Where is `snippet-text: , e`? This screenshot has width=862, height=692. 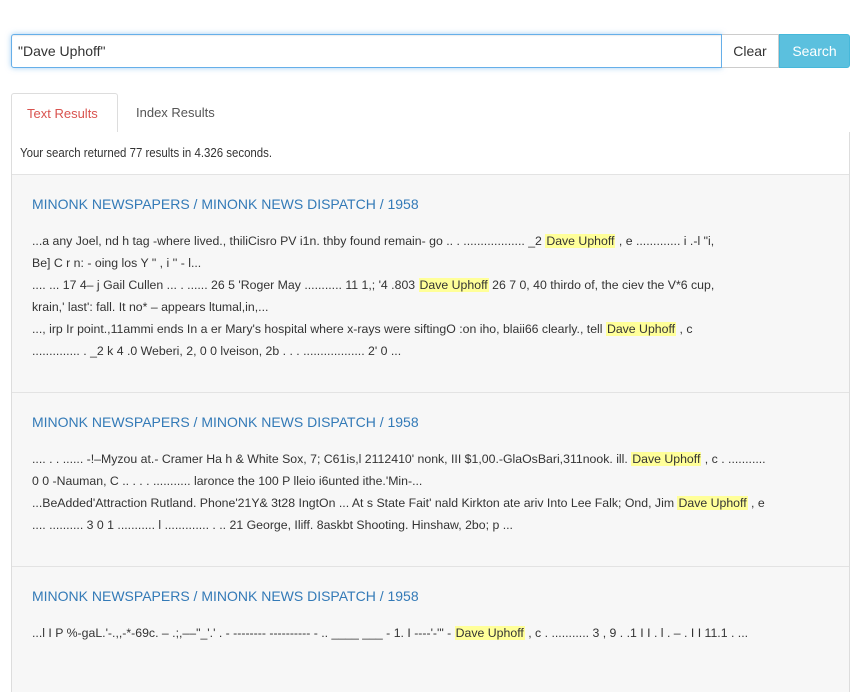 snippet-text: , e is located at coordinates (756, 503).